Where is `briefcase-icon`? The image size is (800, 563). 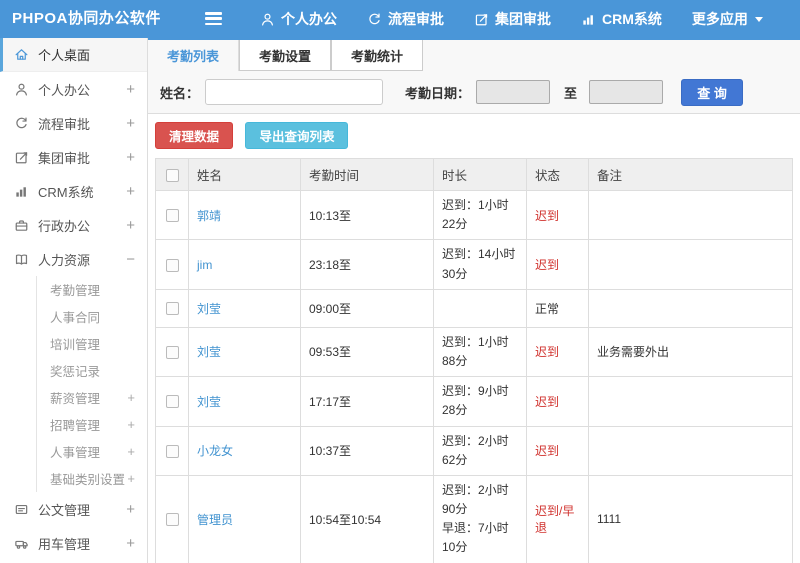
briefcase-icon is located at coordinates (21, 225).